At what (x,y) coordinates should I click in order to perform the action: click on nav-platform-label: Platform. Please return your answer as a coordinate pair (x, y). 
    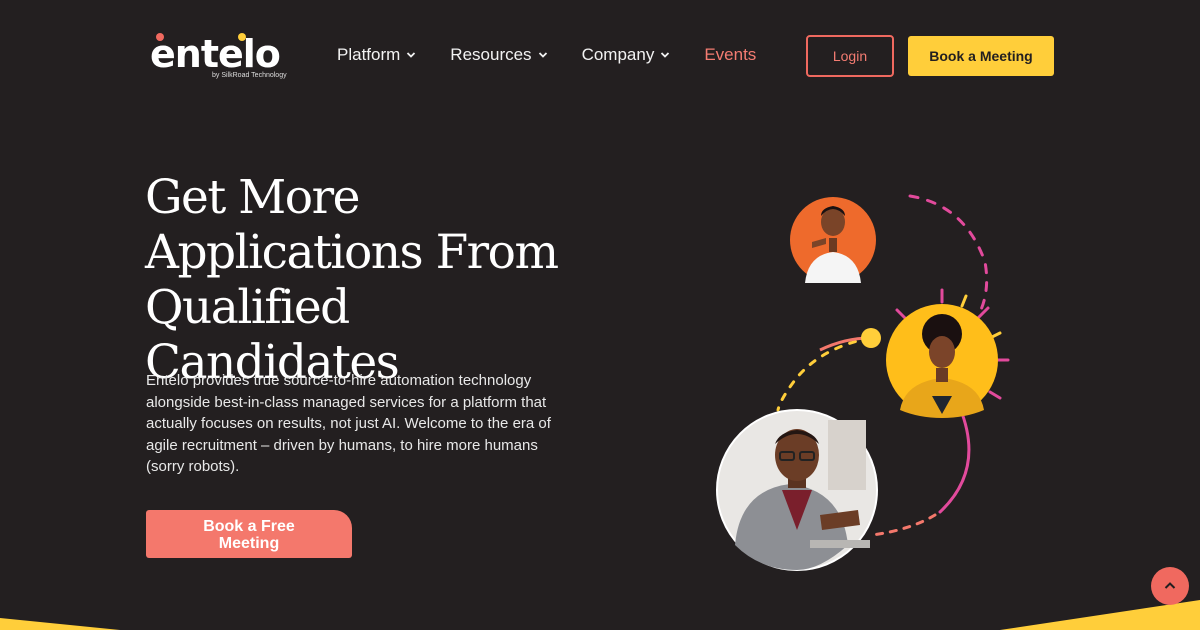
    Looking at the image, I should click on (369, 54).